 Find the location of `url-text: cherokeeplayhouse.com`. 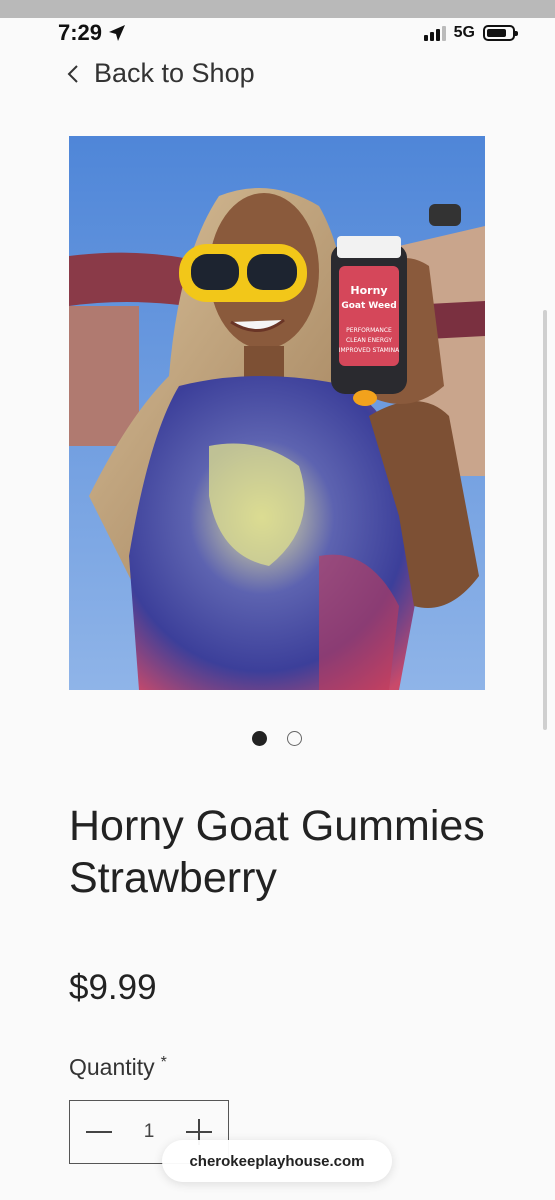

url-text: cherokeeplayhouse.com is located at coordinates (277, 1161).